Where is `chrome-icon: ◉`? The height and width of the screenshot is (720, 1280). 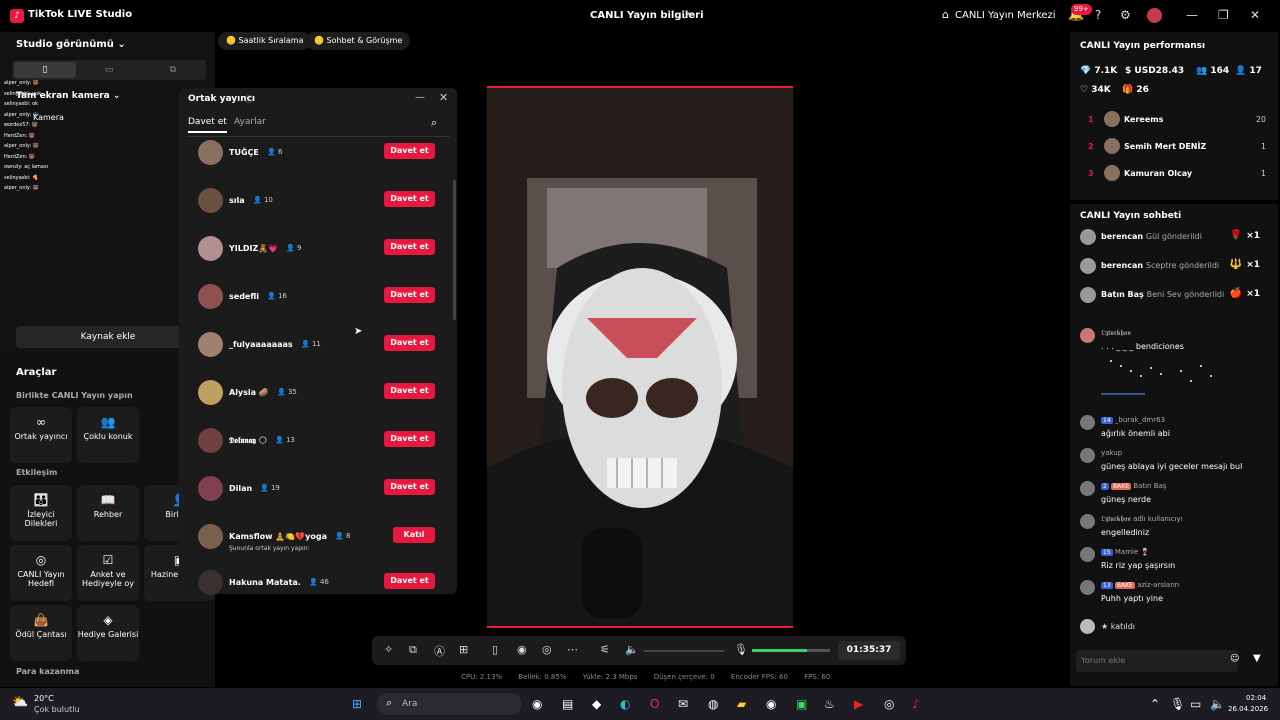
chrome-icon: ◉ is located at coordinates (537, 704).